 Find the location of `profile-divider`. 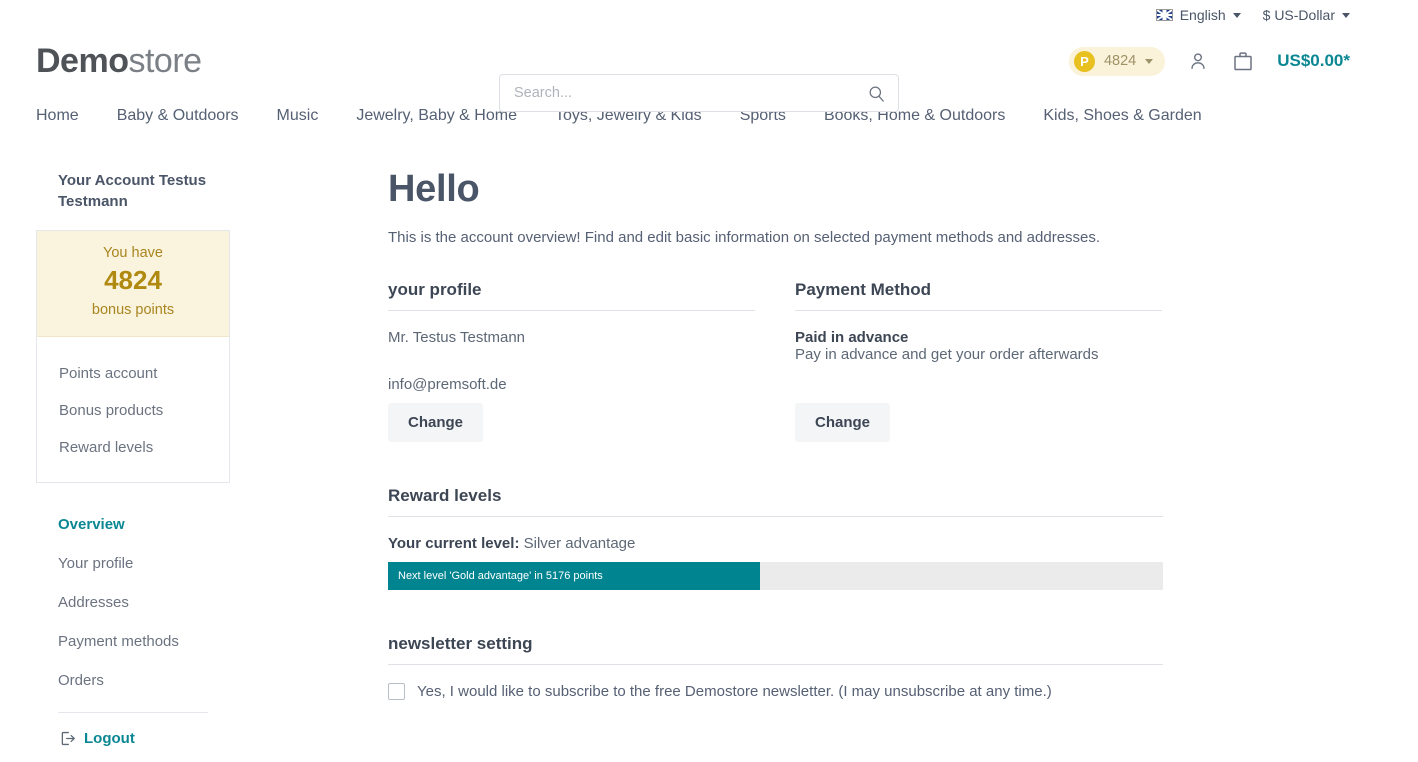

profile-divider is located at coordinates (571, 310).